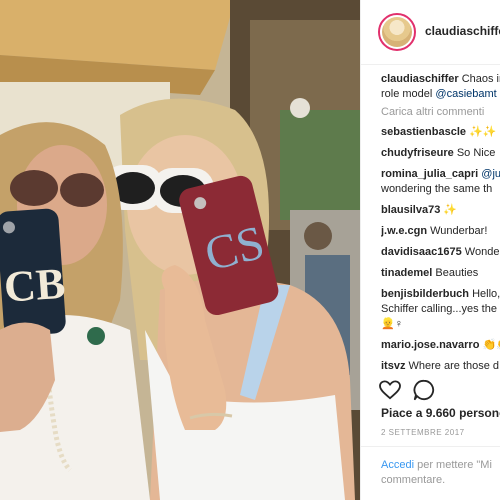 The image size is (500, 500). Describe the element at coordinates (459, 231) in the screenshot. I see `comment-text: Wunderbar!` at that location.